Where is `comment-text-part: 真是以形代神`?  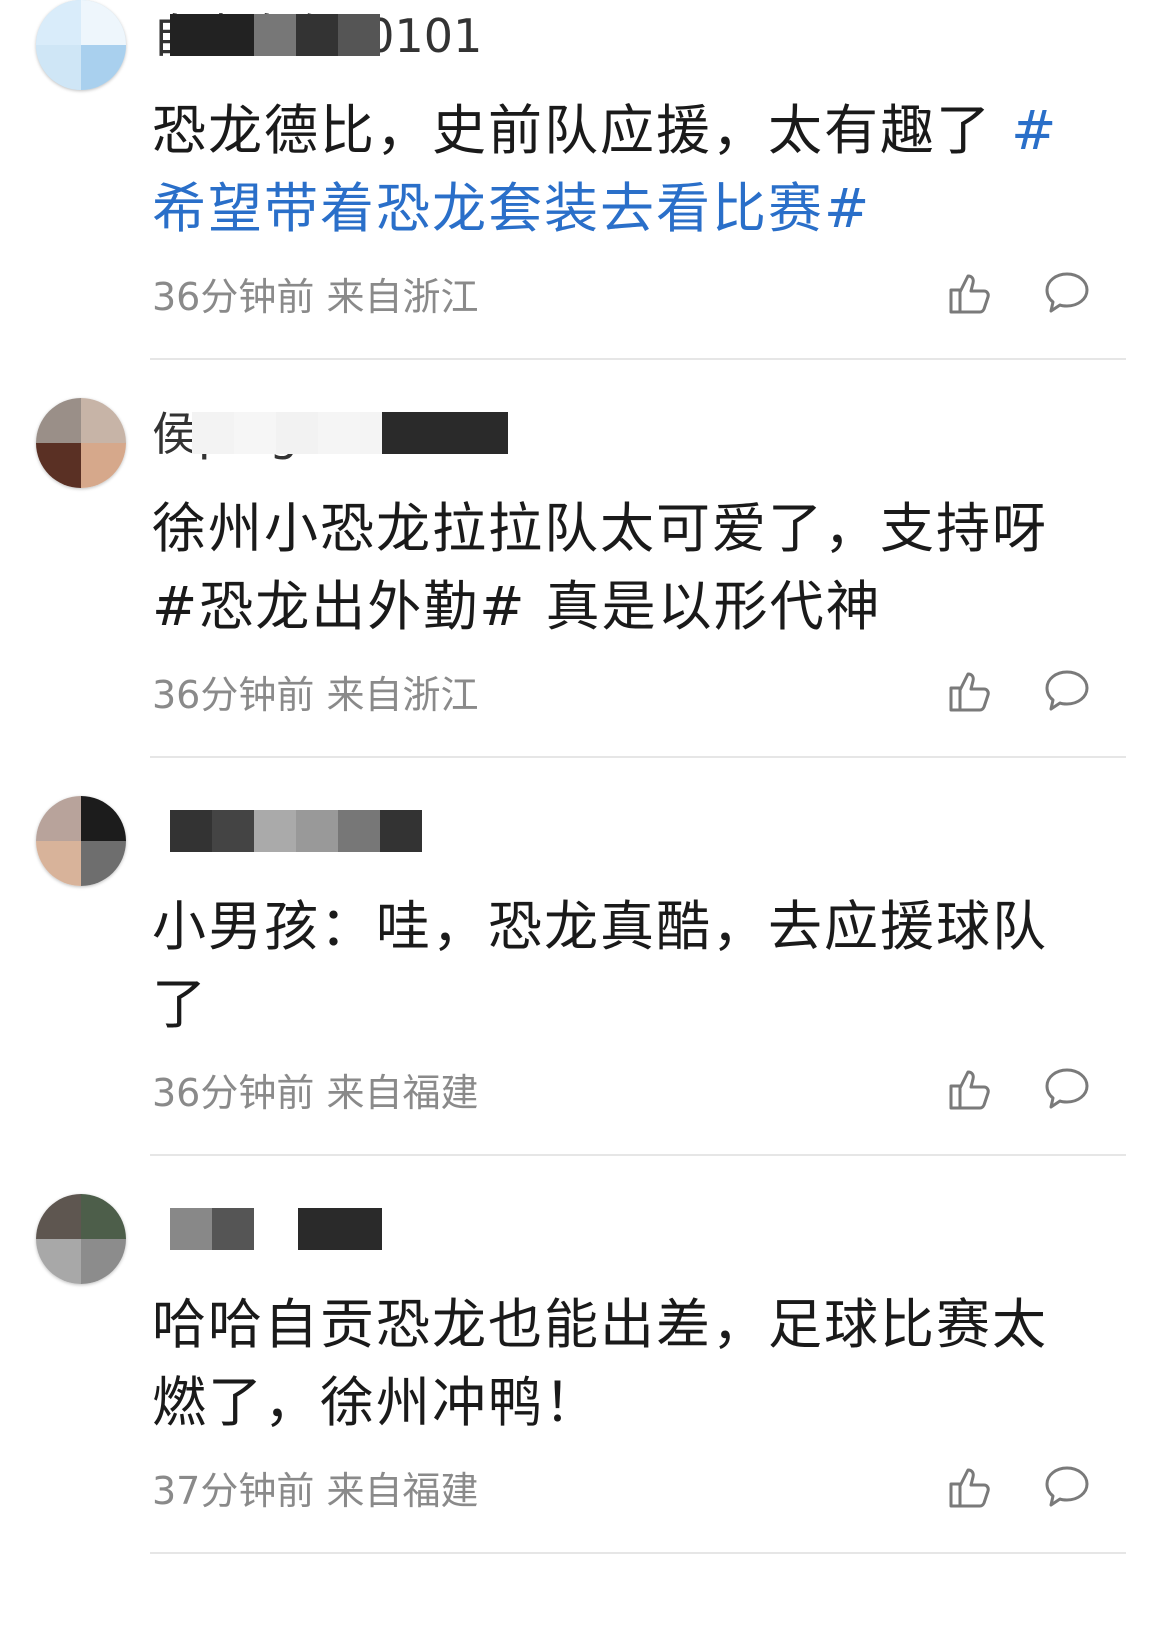 comment-text-part: 真是以形代神 is located at coordinates (704, 606).